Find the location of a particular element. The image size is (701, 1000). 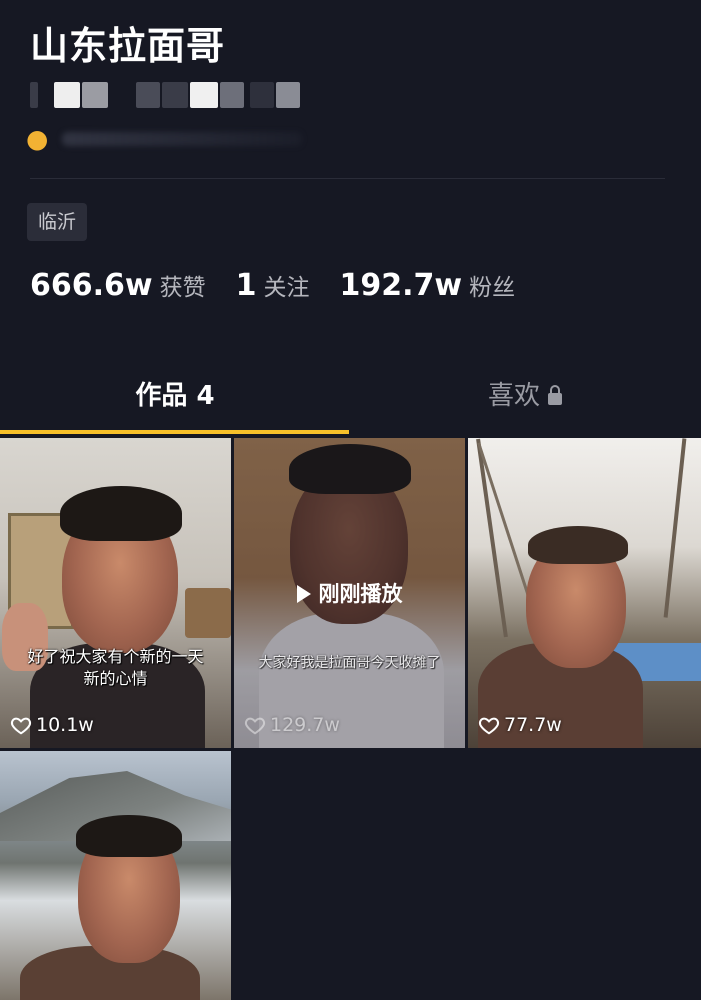

tab-works: 作品 4 is located at coordinates (175, 396).